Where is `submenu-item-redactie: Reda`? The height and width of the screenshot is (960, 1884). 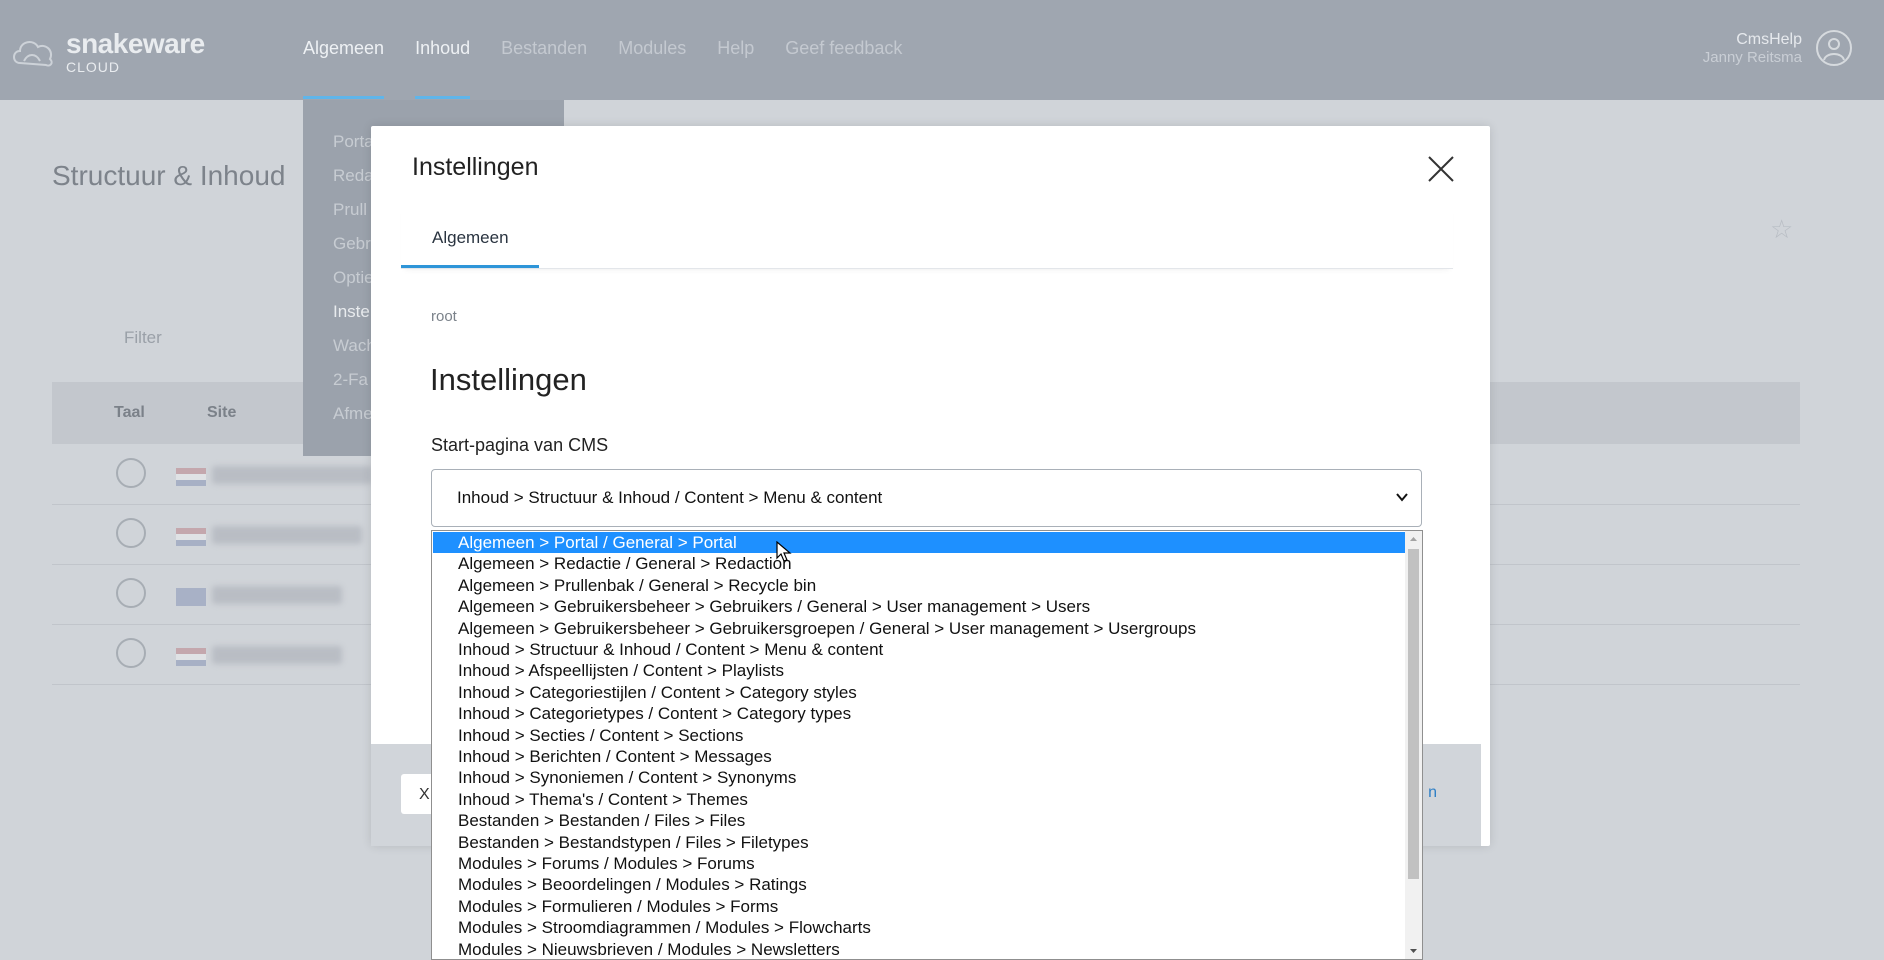
submenu-item-redactie: Reda is located at coordinates (353, 176).